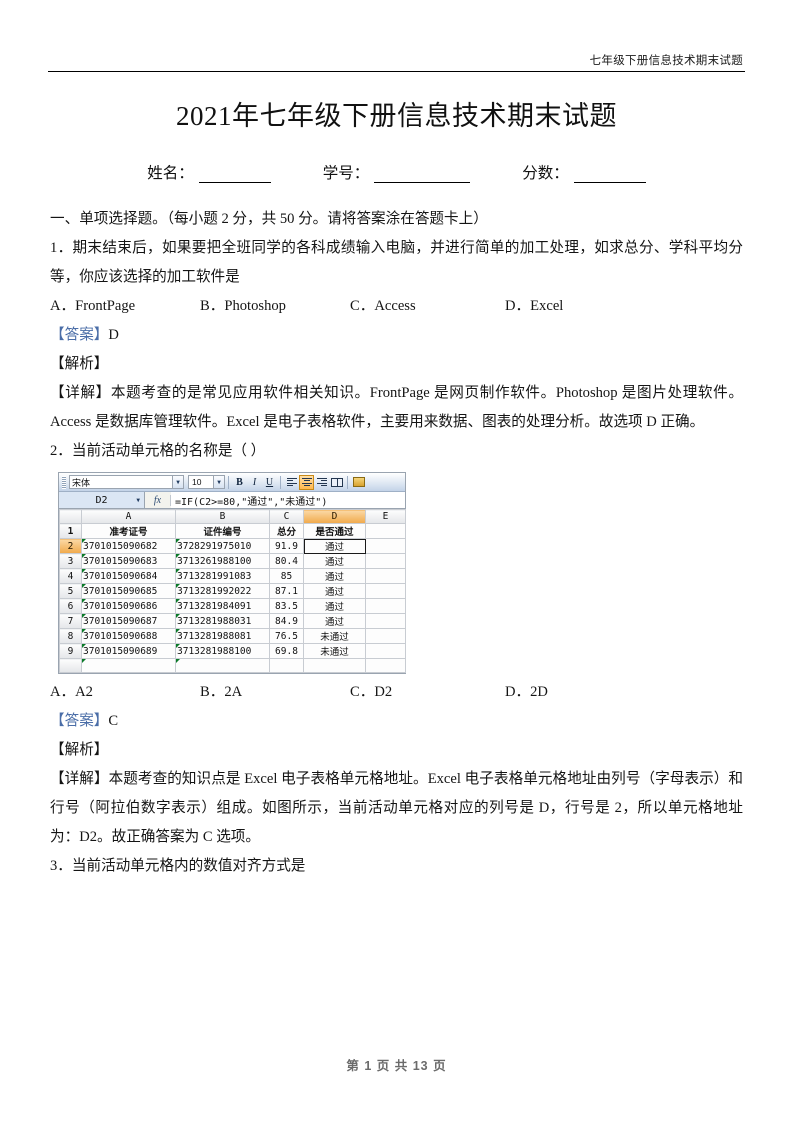 This screenshot has height=1122, width=793. What do you see at coordinates (234, 176) in the screenshot?
I see `name-blank` at bounding box center [234, 176].